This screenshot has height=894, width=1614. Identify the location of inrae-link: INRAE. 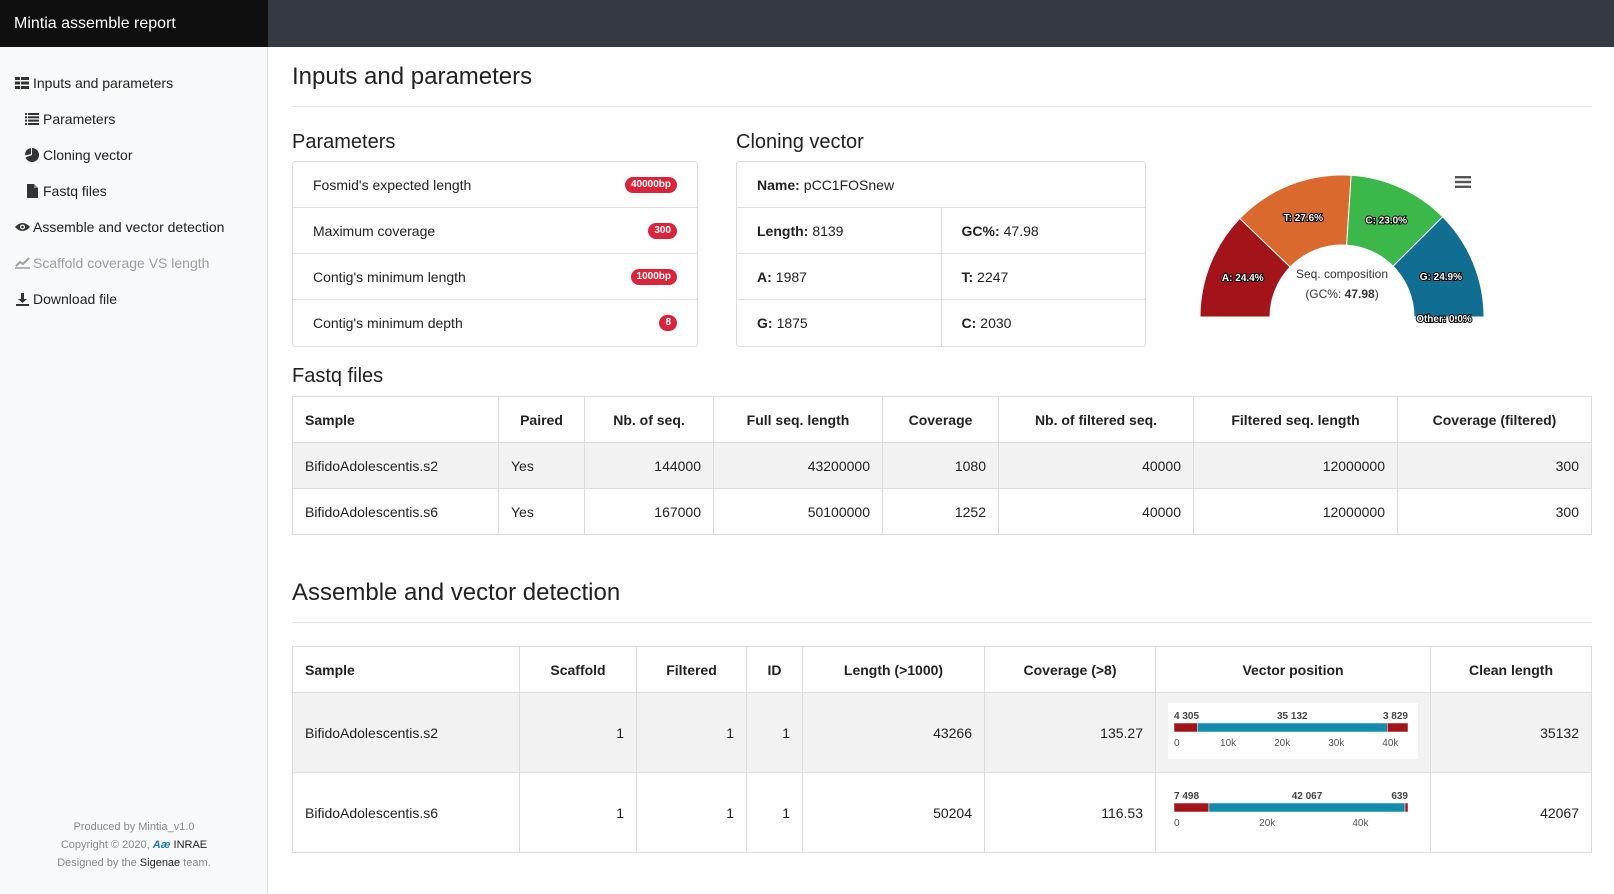
(191, 845).